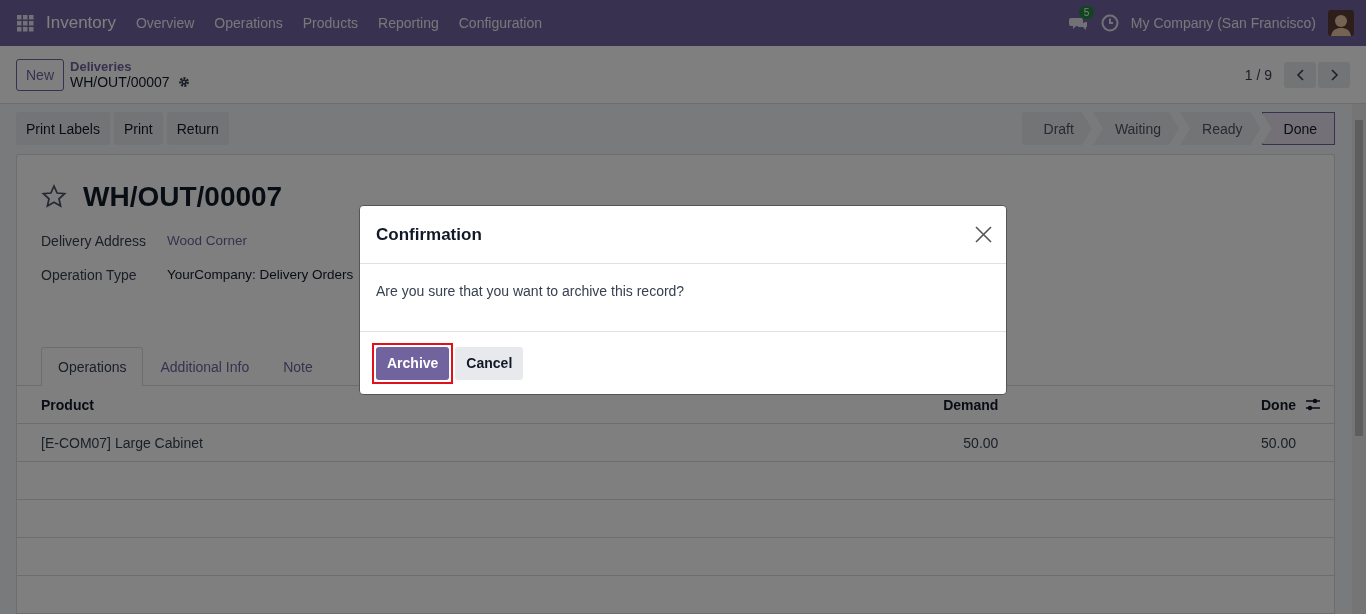 This screenshot has height=614, width=1366. I want to click on action-button: Return, so click(197, 128).